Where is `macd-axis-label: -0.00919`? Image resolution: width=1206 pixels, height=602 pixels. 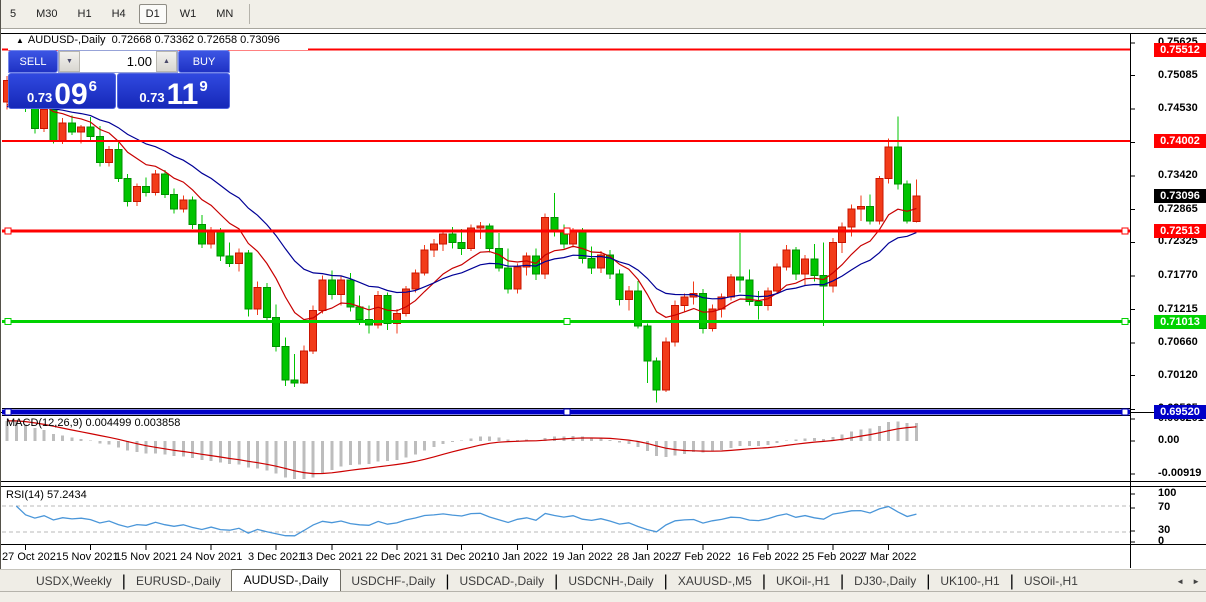 macd-axis-label: -0.00919 is located at coordinates (1180, 473).